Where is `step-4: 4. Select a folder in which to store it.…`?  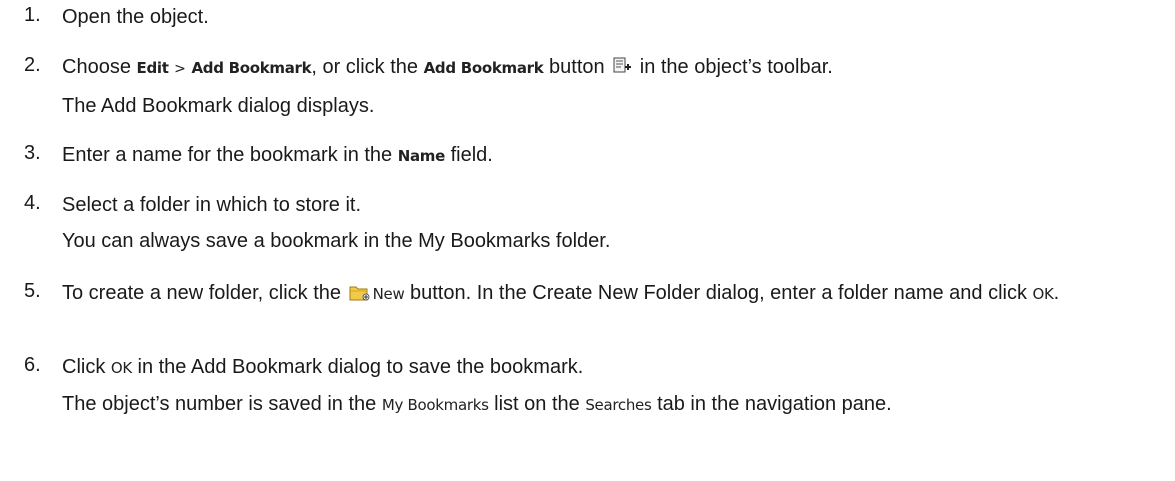 step-4: 4. Select a folder in which to store it.… is located at coordinates (305, 223).